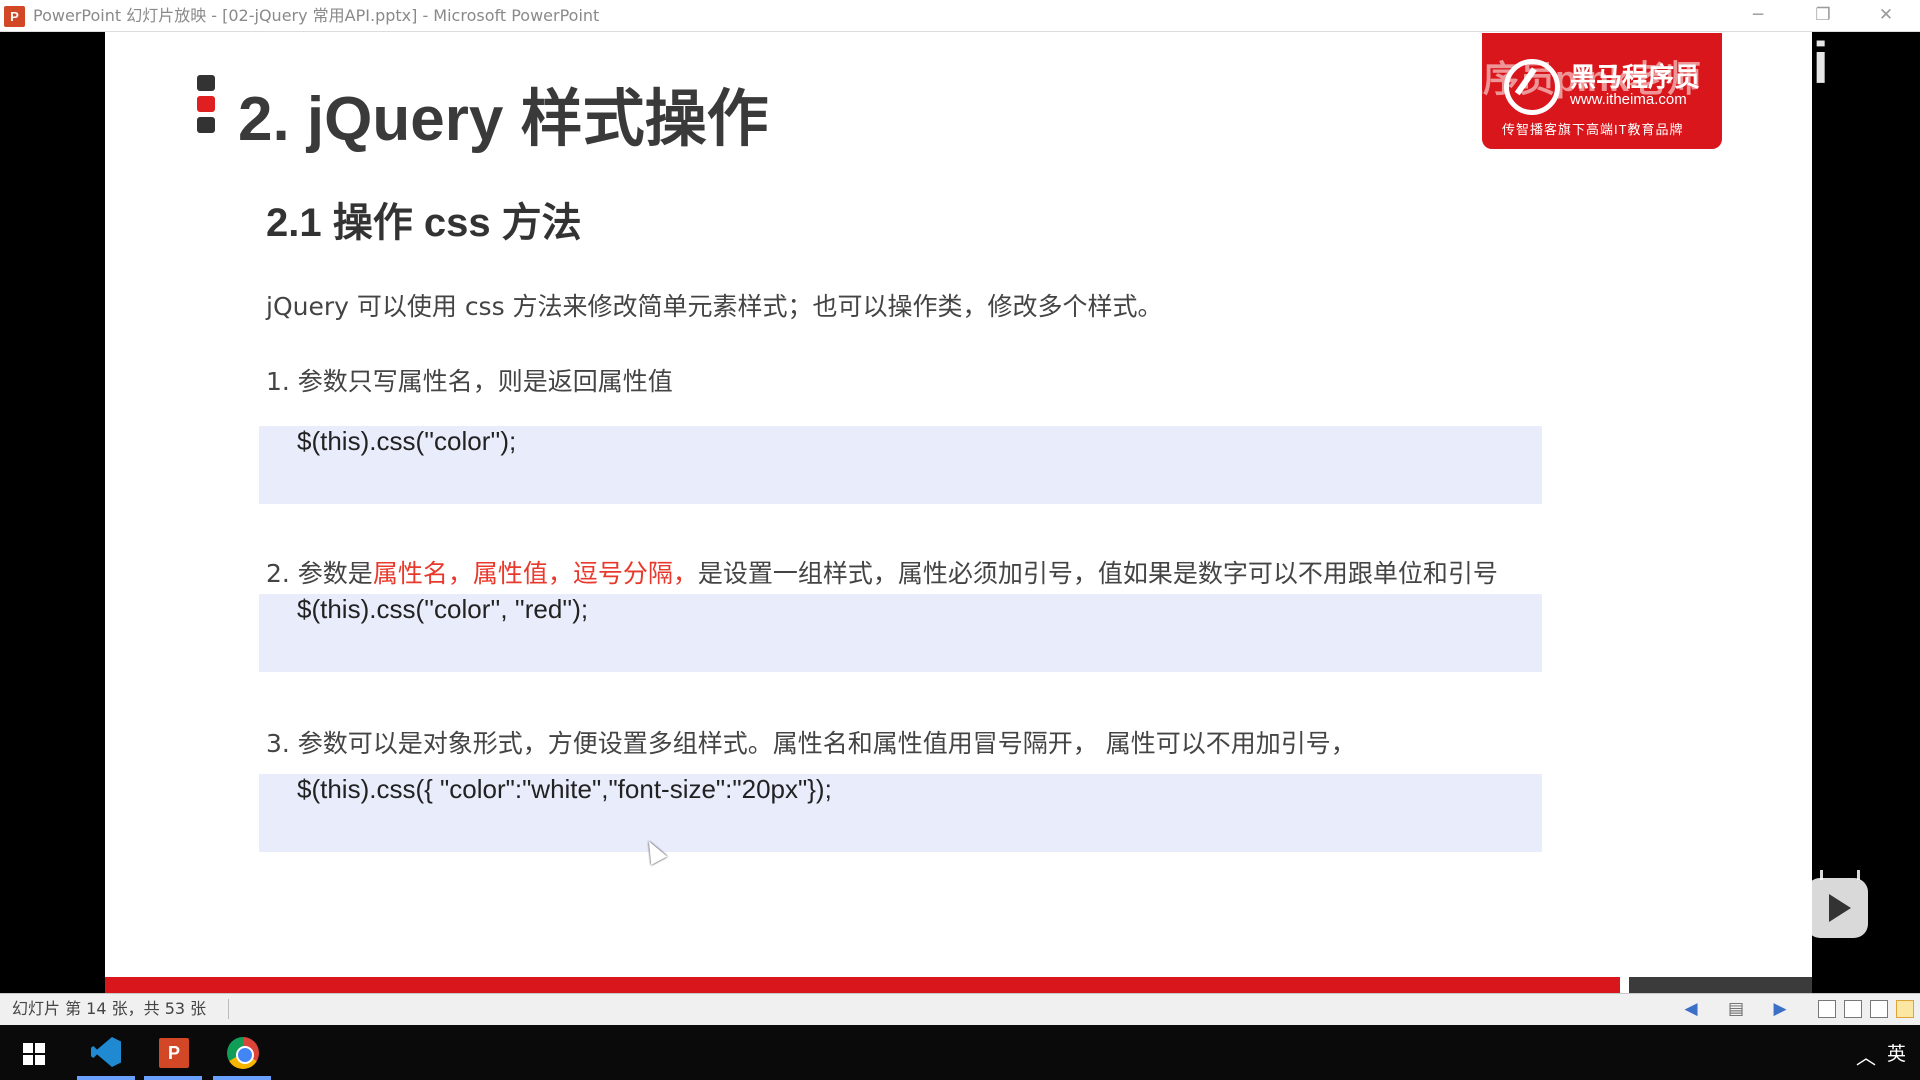 This screenshot has width=1920, height=1080. Describe the element at coordinates (503, 119) in the screenshot. I see `slide-title: 2. jQuery 样式操作` at that location.